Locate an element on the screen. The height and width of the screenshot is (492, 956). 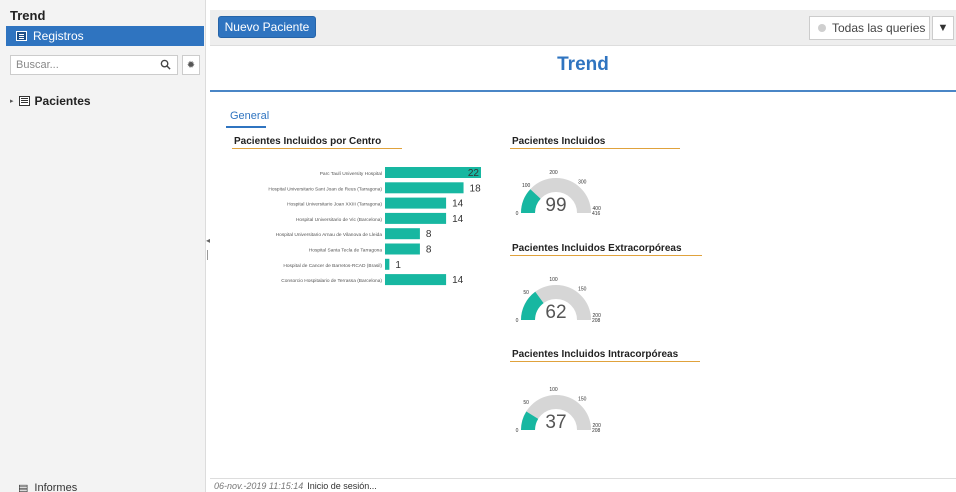
page-title: Trend is located at coordinates (583, 64).